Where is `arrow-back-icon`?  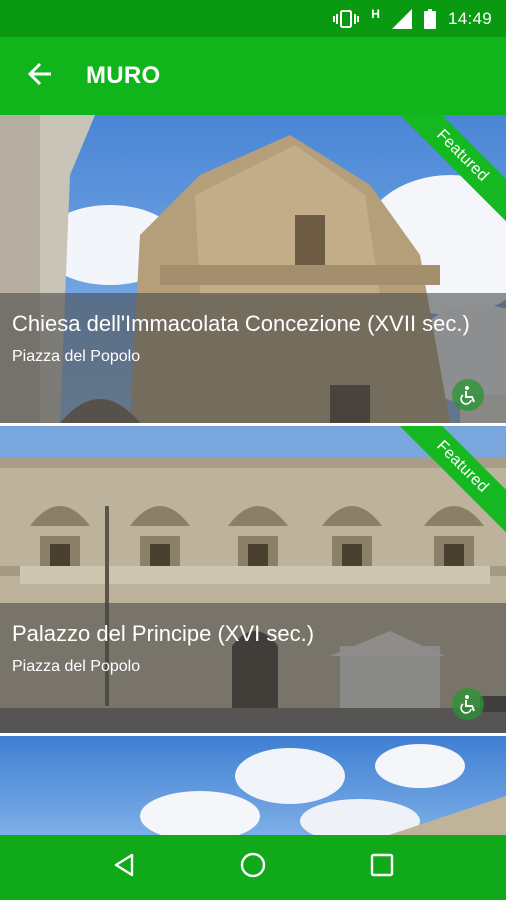 arrow-back-icon is located at coordinates (40, 76).